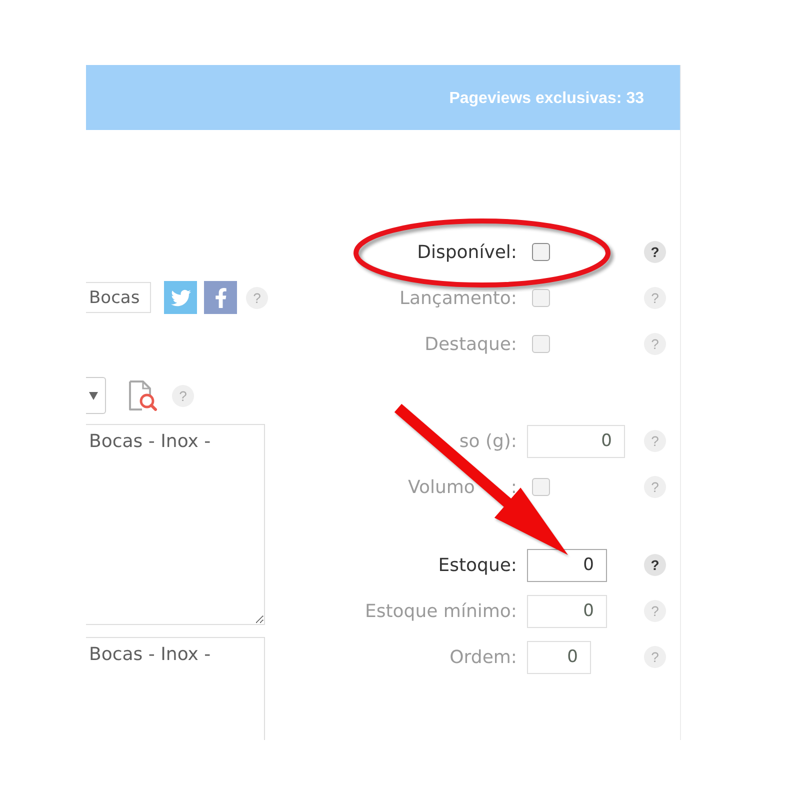  What do you see at coordinates (441, 487) in the screenshot?
I see `field-label: Volumo` at bounding box center [441, 487].